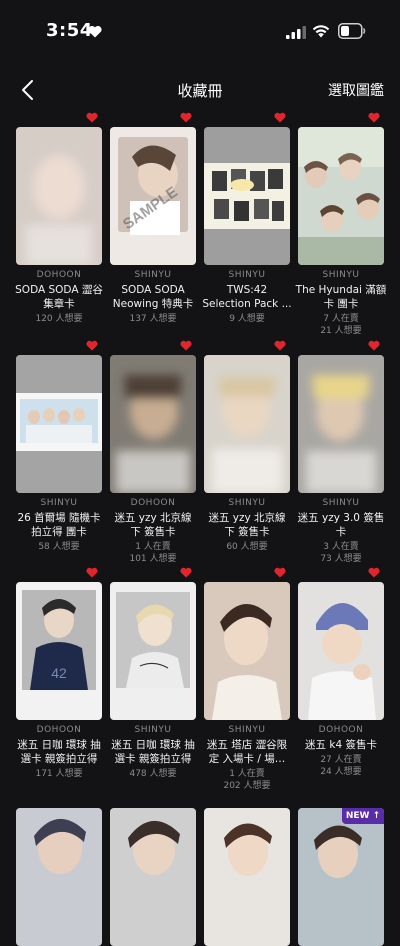  Describe the element at coordinates (59, 547) in the screenshot. I see `card-stat: 58 人想要` at that location.